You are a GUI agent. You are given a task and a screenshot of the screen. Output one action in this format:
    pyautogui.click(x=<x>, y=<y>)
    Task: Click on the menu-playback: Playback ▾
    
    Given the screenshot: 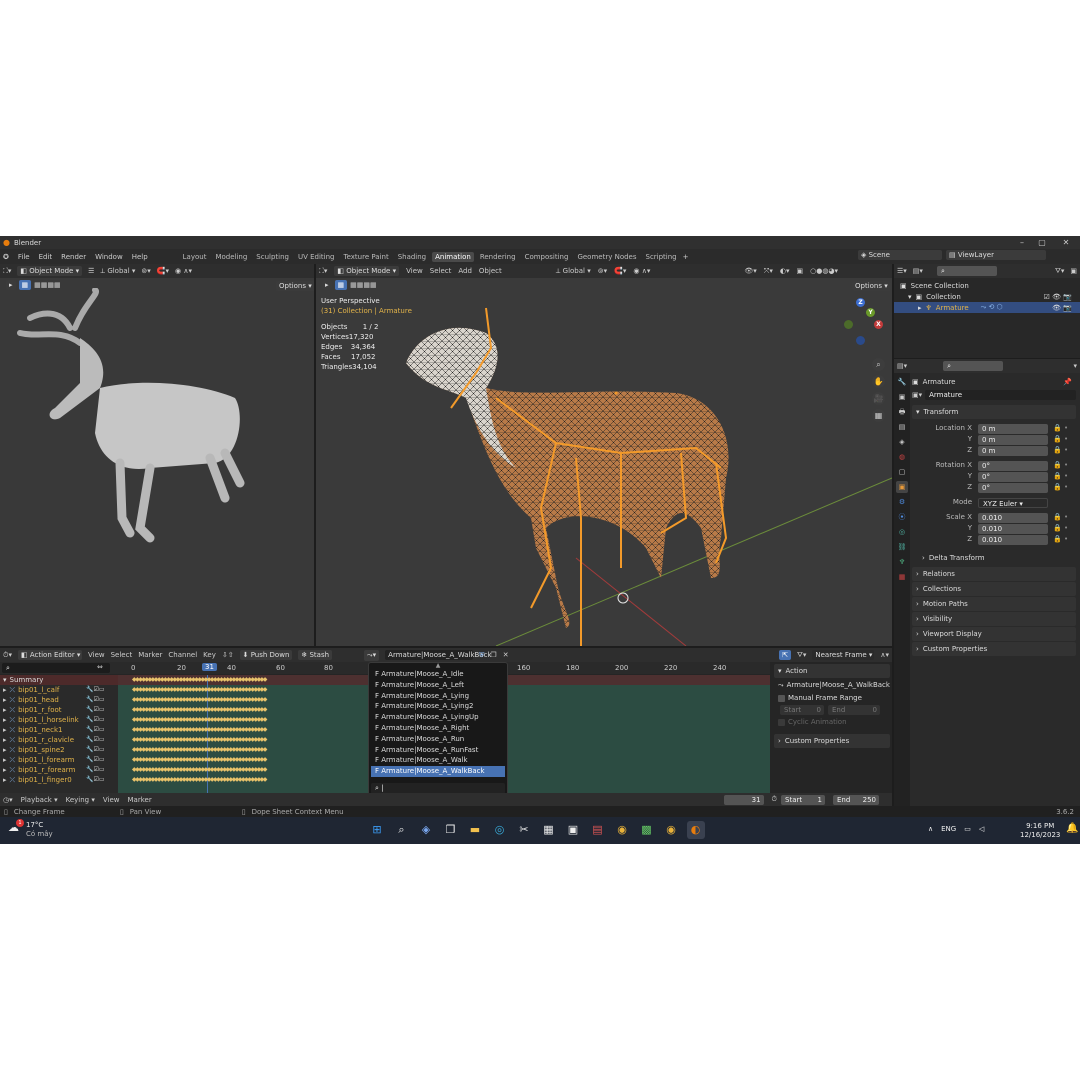 What is the action you would take?
    pyautogui.click(x=39, y=800)
    